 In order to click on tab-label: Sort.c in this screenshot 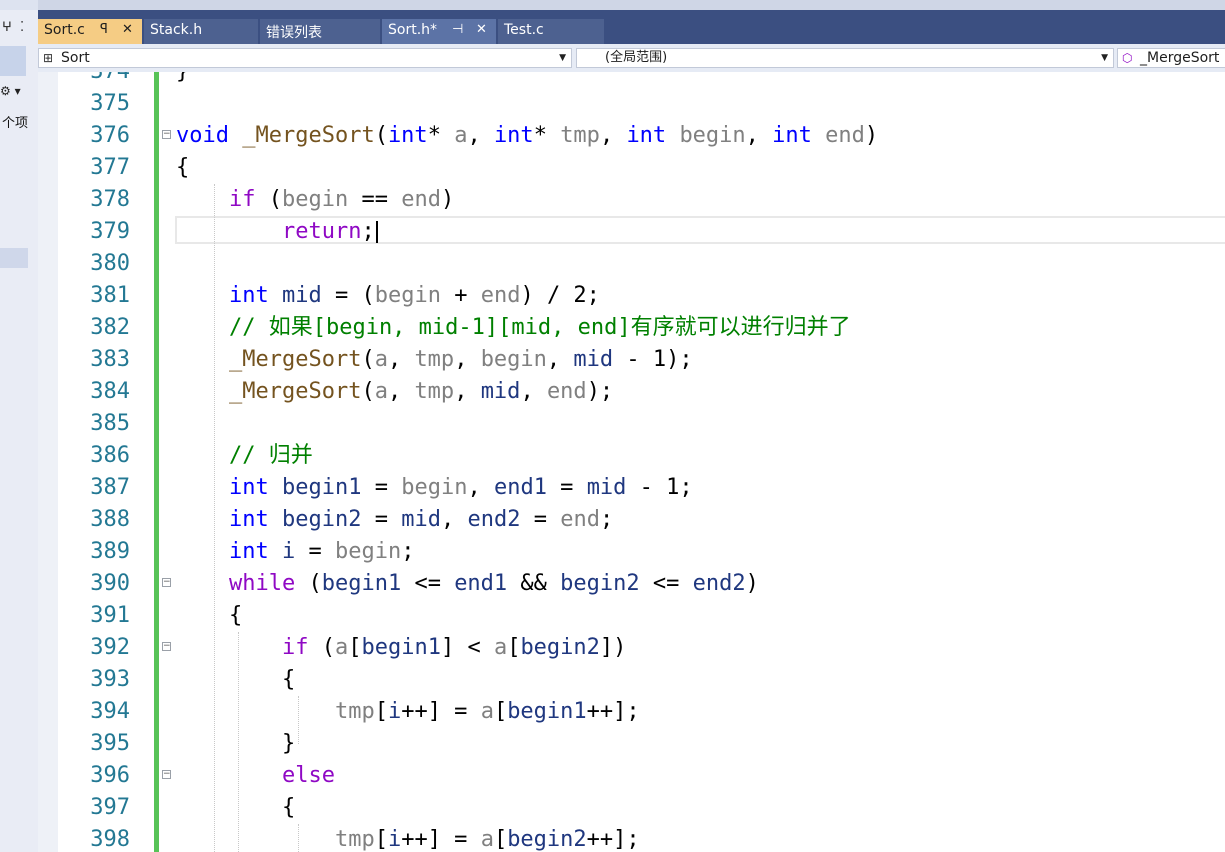, I will do `click(64, 30)`.